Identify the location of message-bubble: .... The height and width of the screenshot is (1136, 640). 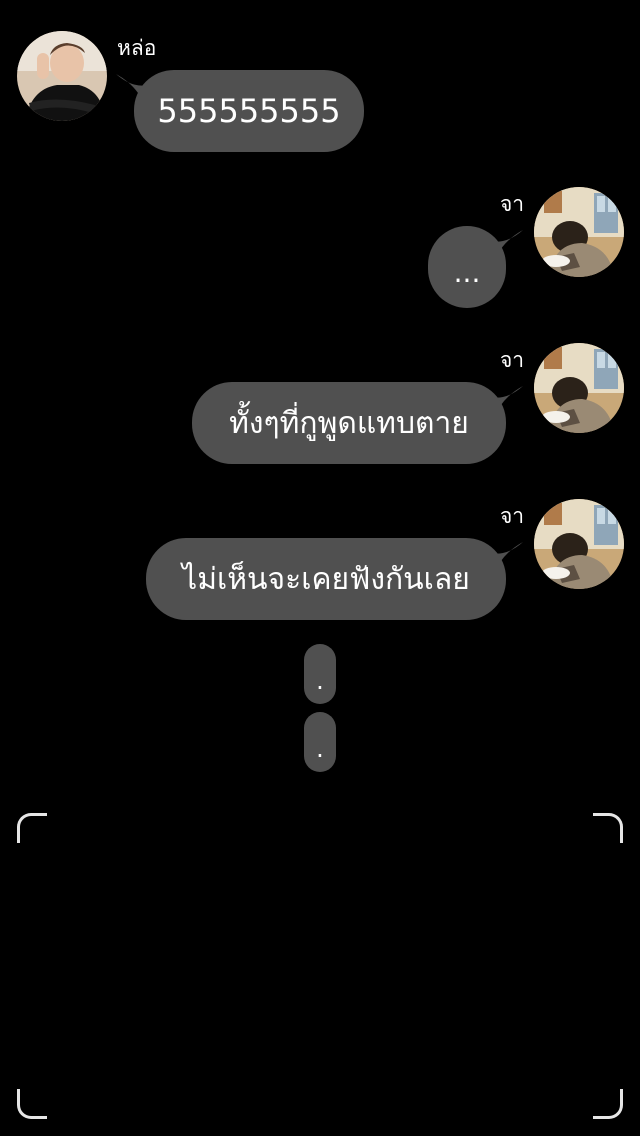
(467, 267).